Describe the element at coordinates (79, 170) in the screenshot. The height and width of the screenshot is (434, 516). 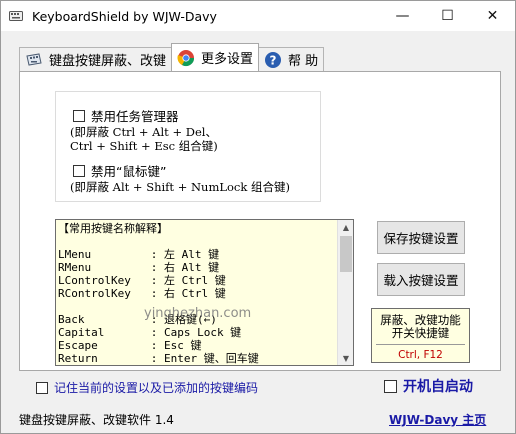
I see `disable-mouse-keys-checkbox` at that location.